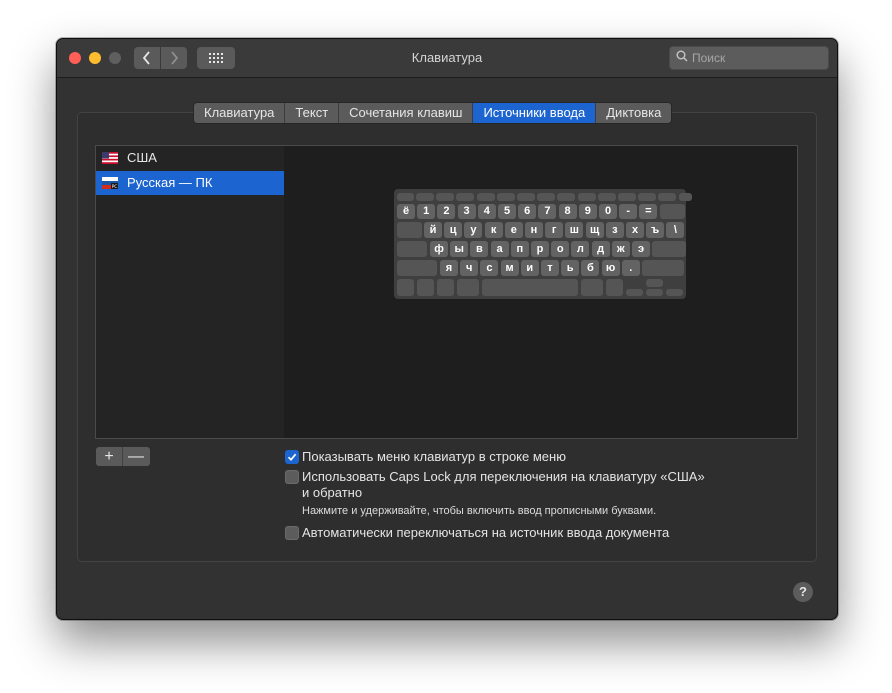 Image resolution: width=892 pixels, height=693 pixels. Describe the element at coordinates (554, 230) in the screenshot. I see `keyboard-key: г` at that location.